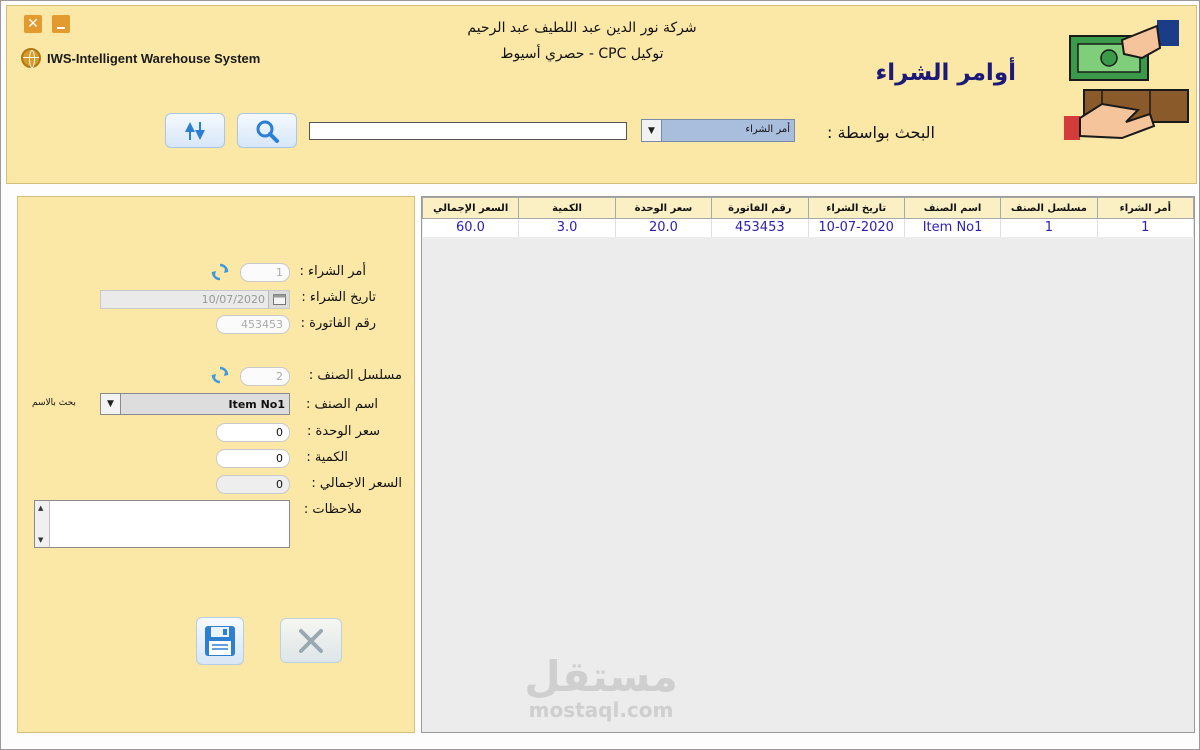 This screenshot has height=750, width=1200. What do you see at coordinates (468, 131) in the screenshot?
I see `search-input` at bounding box center [468, 131].